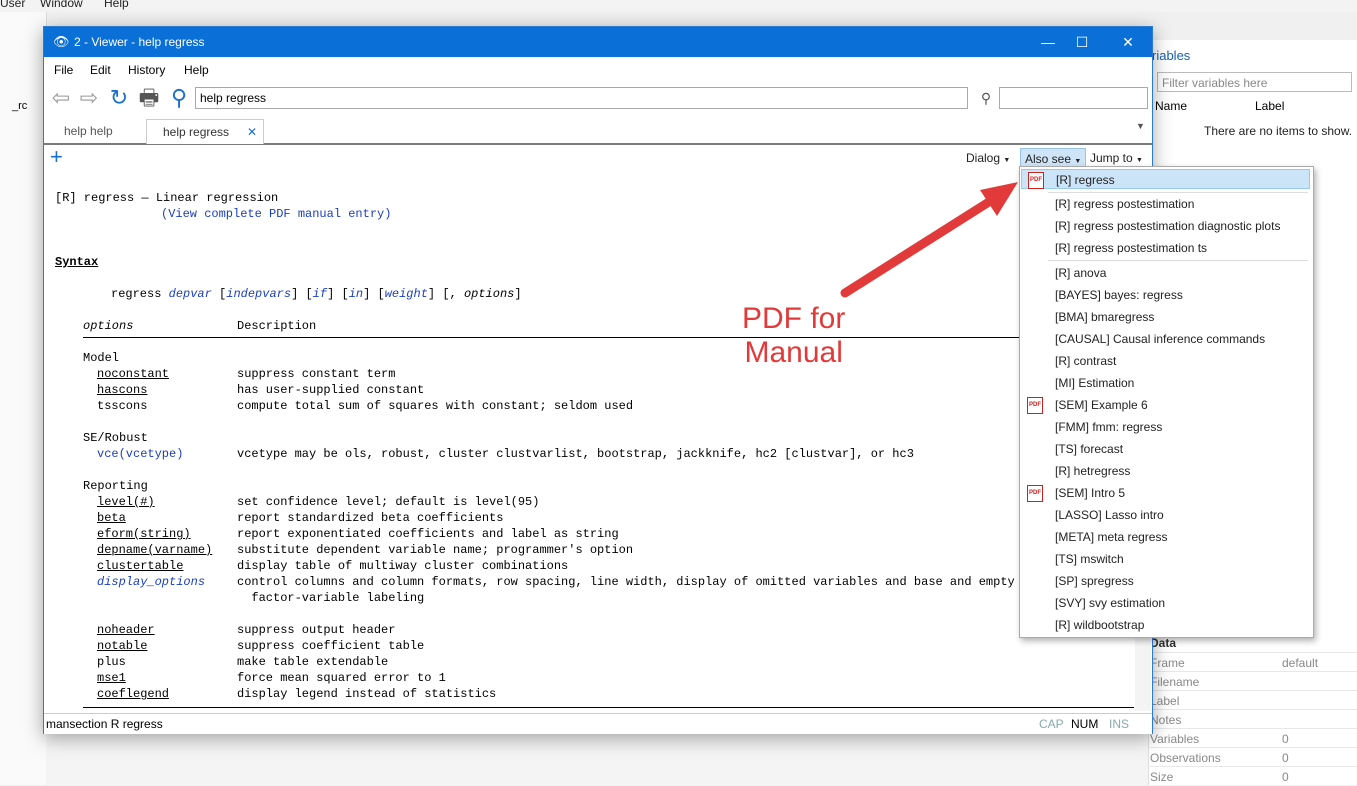 This screenshot has height=786, width=1357. I want to click on annotation-arrow, so click(929, 240).